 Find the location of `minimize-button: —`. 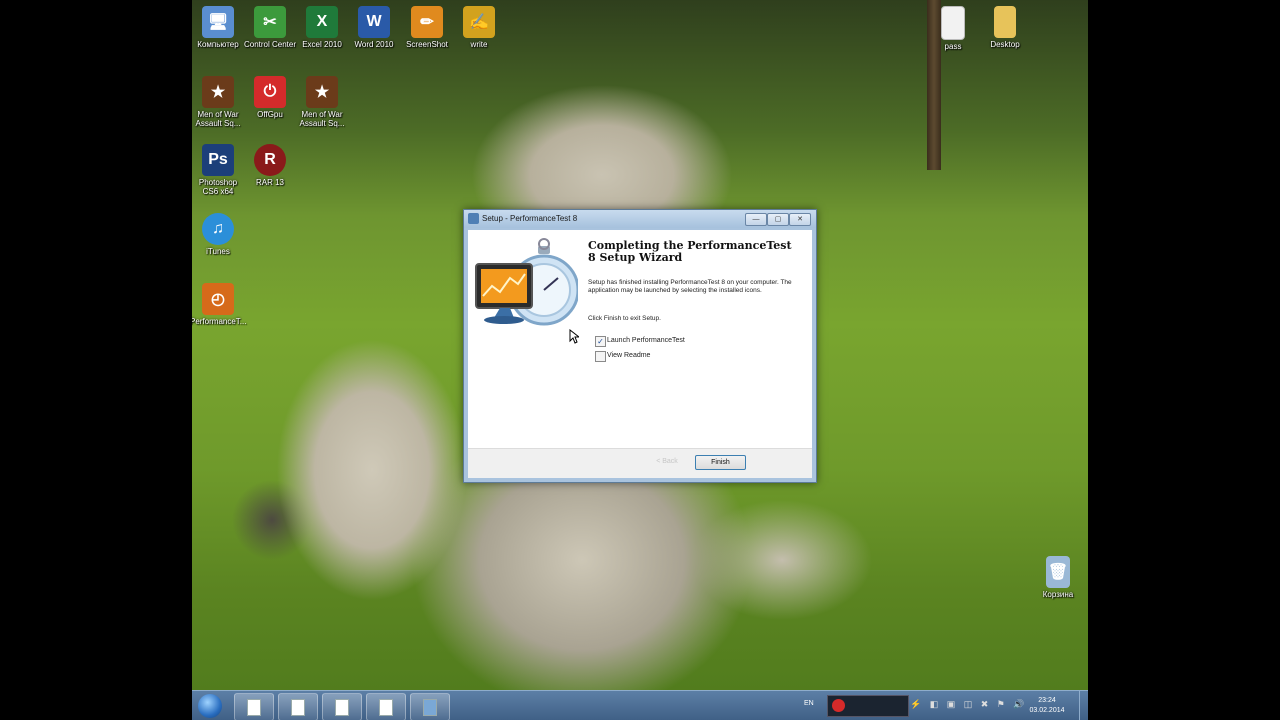

minimize-button: — is located at coordinates (756, 219).